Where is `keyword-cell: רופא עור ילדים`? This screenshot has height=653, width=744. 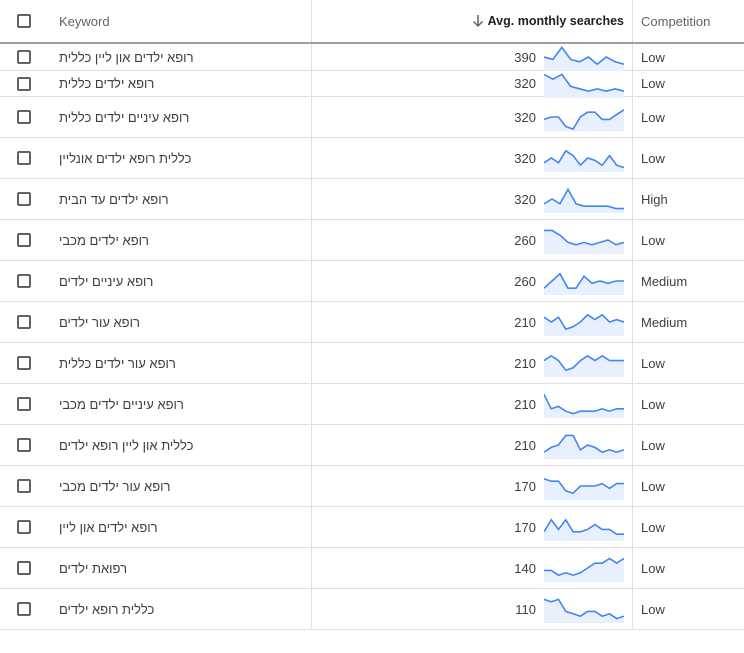
keyword-cell: רופא עור ילדים is located at coordinates (179, 322).